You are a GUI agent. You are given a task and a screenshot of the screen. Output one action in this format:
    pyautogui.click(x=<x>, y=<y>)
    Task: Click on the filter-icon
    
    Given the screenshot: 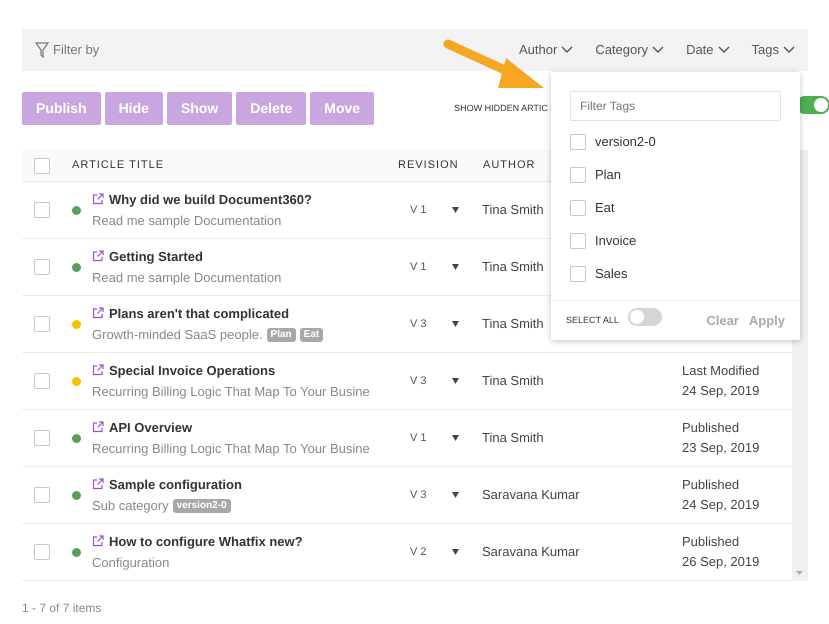 What is the action you would take?
    pyautogui.click(x=42, y=50)
    